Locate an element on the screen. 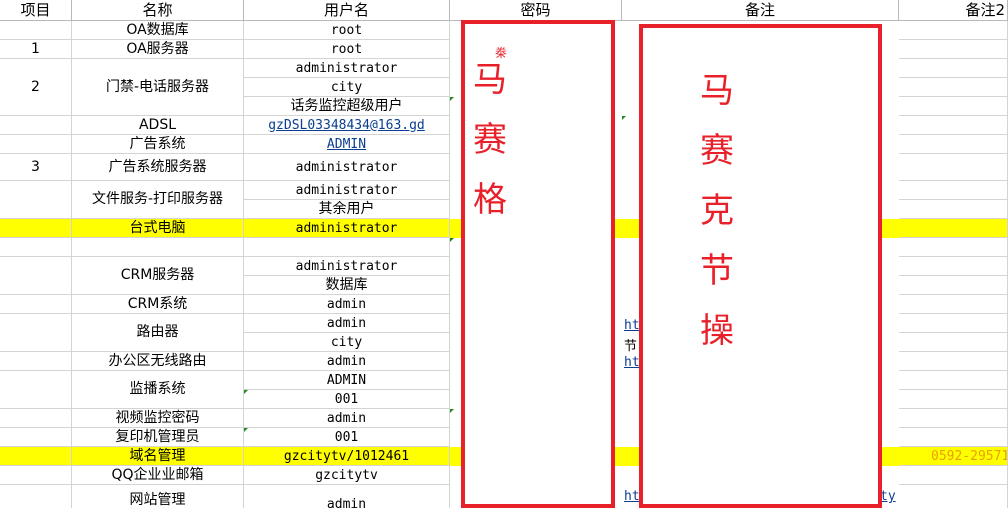 The image size is (1008, 508). cell-name: 网站管理 is located at coordinates (158, 496).